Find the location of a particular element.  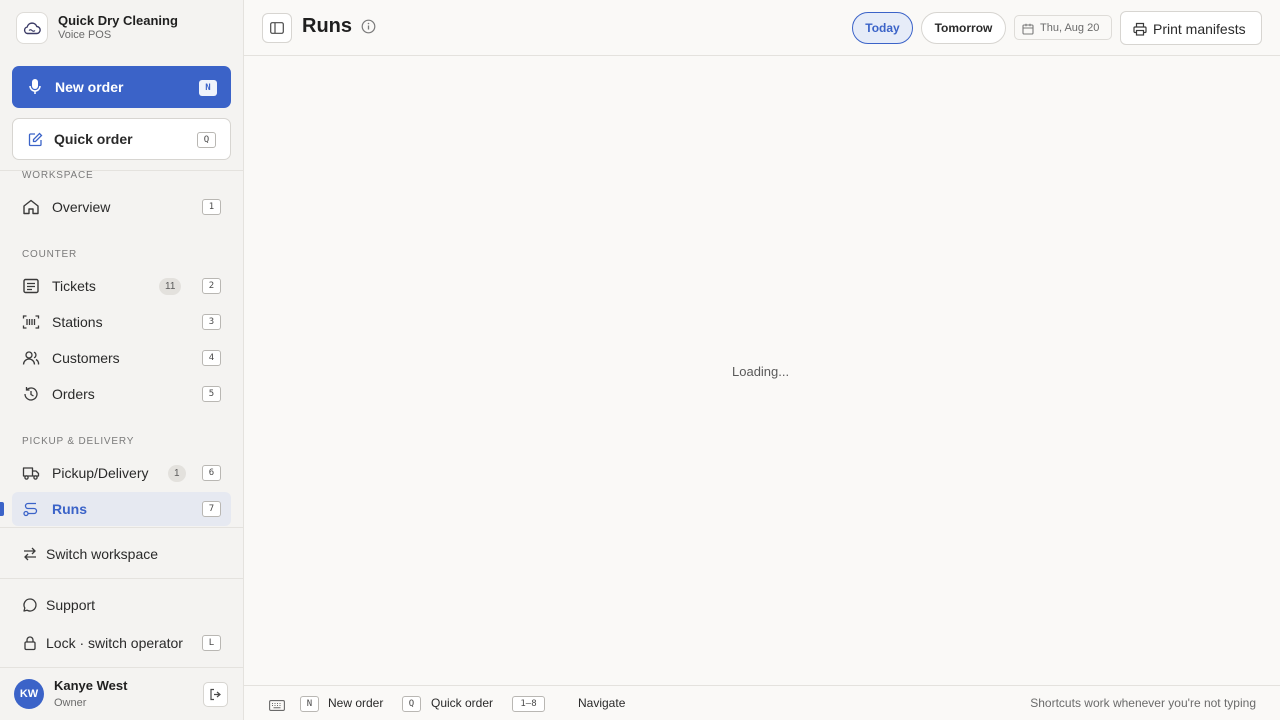

sidebar-item-label: Stations is located at coordinates (77, 322).